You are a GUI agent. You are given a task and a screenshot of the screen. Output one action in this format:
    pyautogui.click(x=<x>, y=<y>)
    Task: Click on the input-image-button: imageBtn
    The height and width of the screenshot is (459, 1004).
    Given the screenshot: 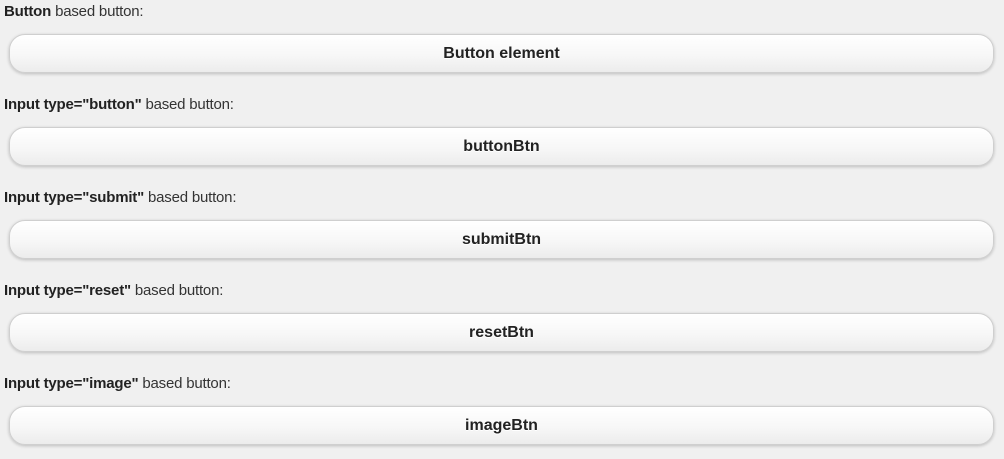 What is the action you would take?
    pyautogui.click(x=501, y=425)
    